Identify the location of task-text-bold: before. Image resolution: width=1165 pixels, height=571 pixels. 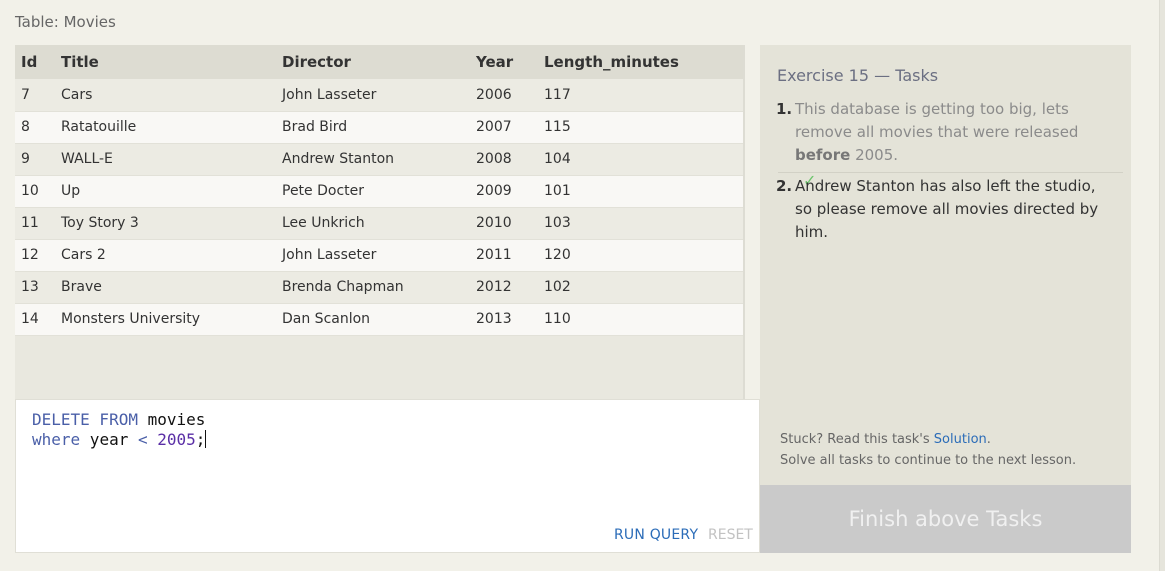
(823, 155).